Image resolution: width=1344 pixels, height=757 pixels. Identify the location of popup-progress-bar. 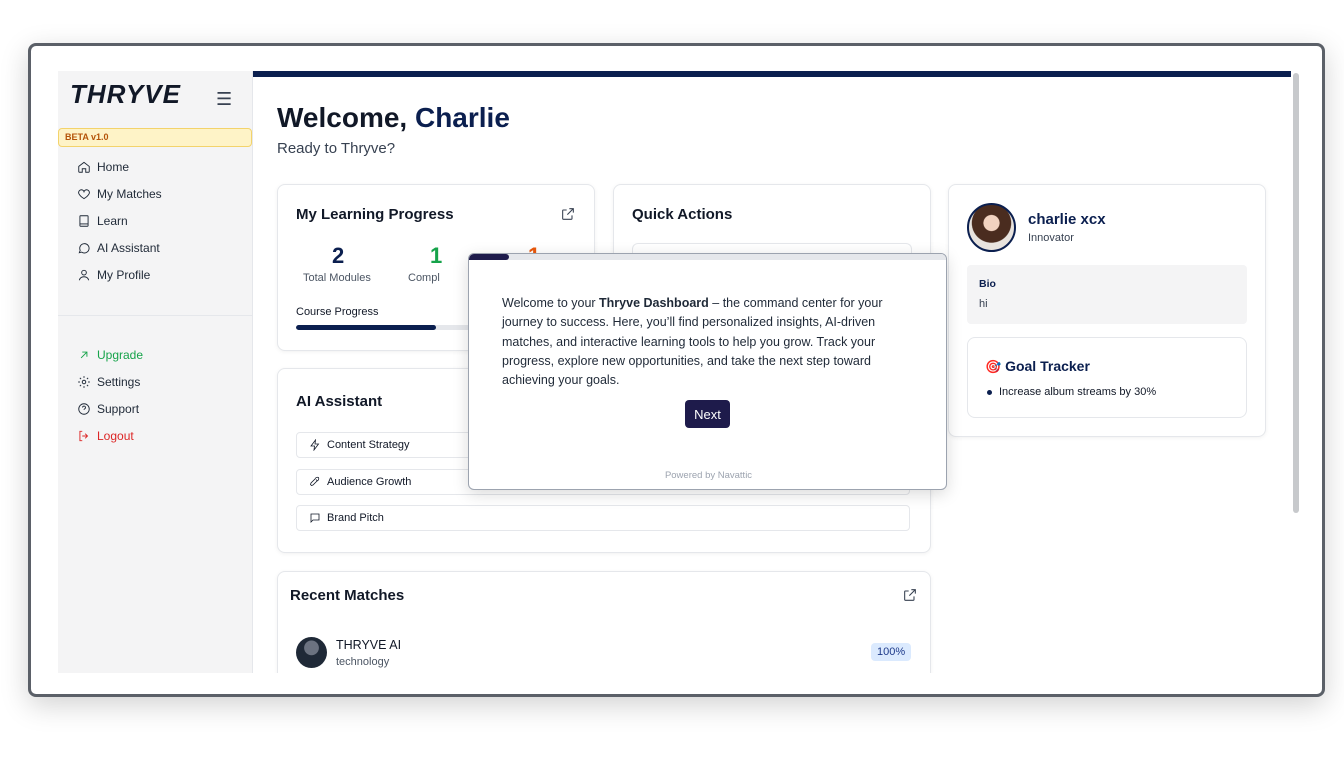
(707, 257).